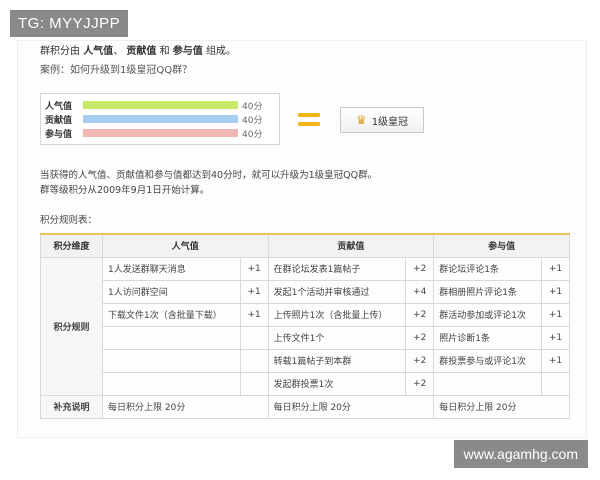 The height and width of the screenshot is (480, 600). Describe the element at coordinates (171, 268) in the screenshot. I see `rule-cell: 1人发送群聊天消息` at that location.